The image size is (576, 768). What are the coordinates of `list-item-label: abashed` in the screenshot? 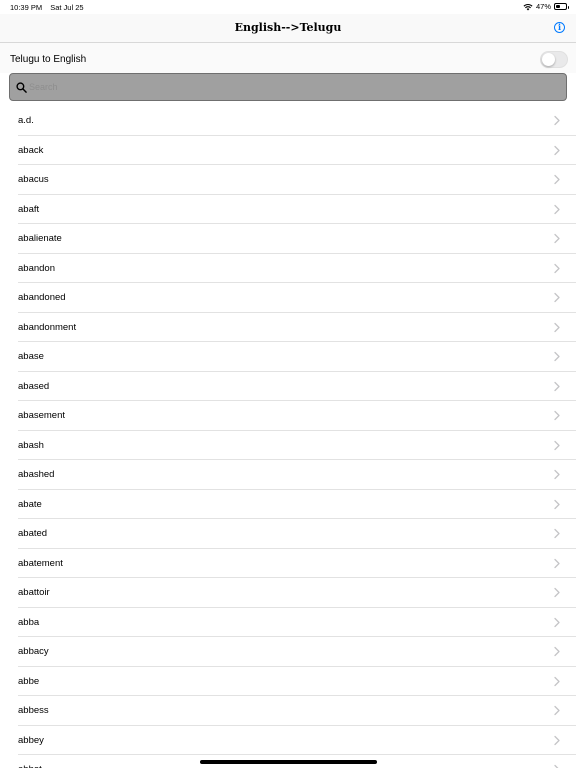 It's located at (36, 474).